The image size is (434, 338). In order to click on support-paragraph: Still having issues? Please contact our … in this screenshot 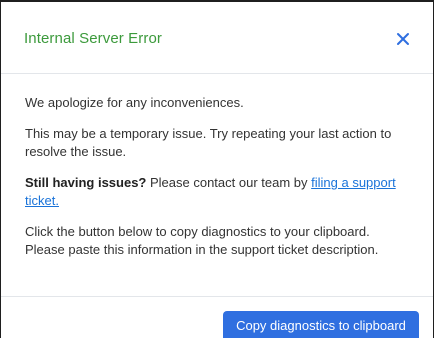, I will do `click(217, 192)`.